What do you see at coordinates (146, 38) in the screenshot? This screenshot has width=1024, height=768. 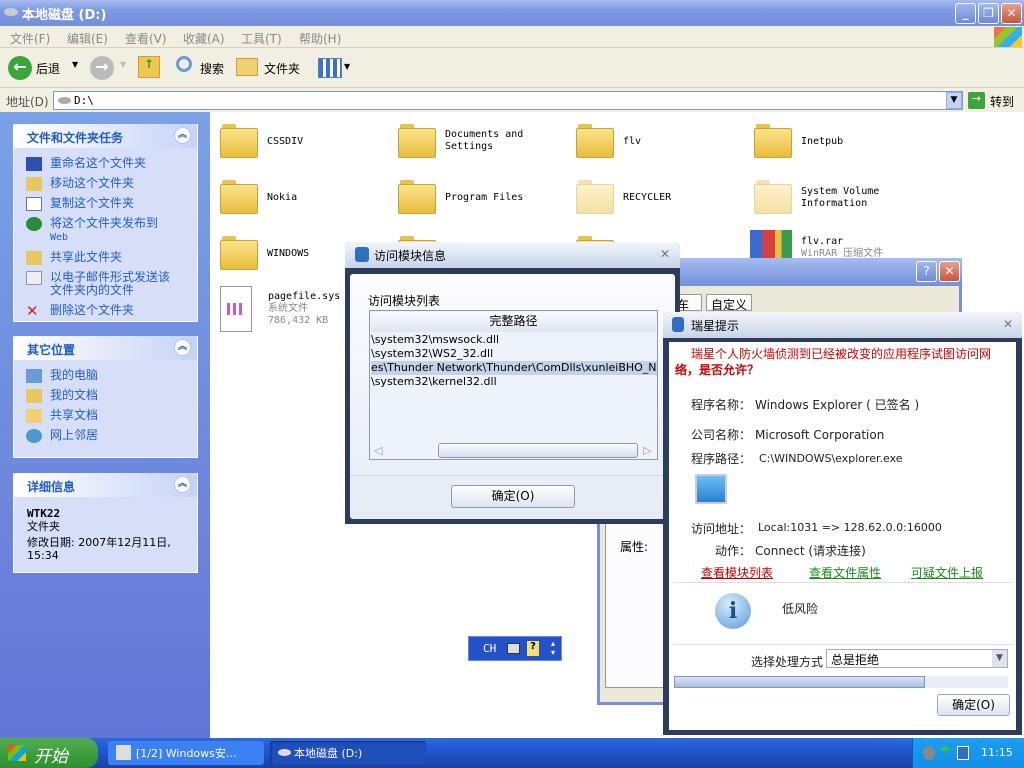 I see `menu-view: 查看(V)` at bounding box center [146, 38].